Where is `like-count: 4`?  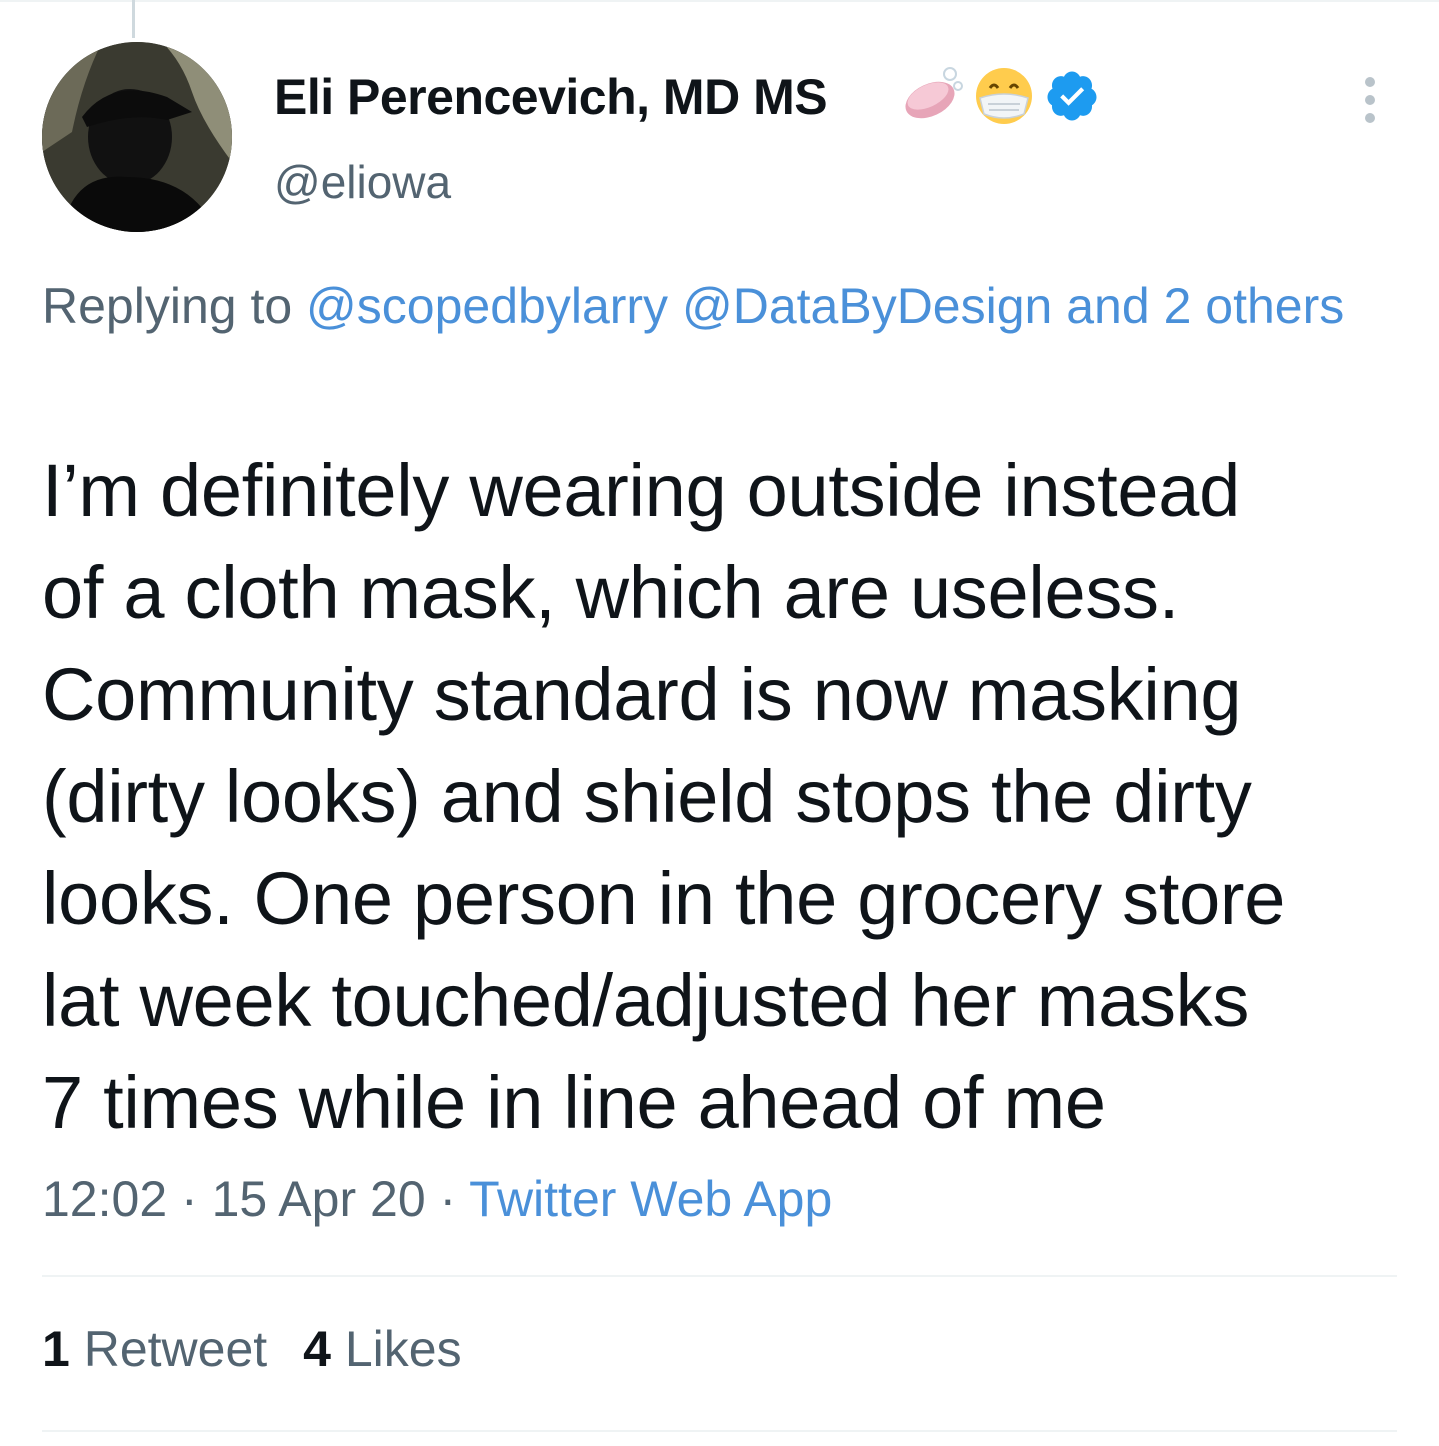 like-count: 4 is located at coordinates (317, 1349).